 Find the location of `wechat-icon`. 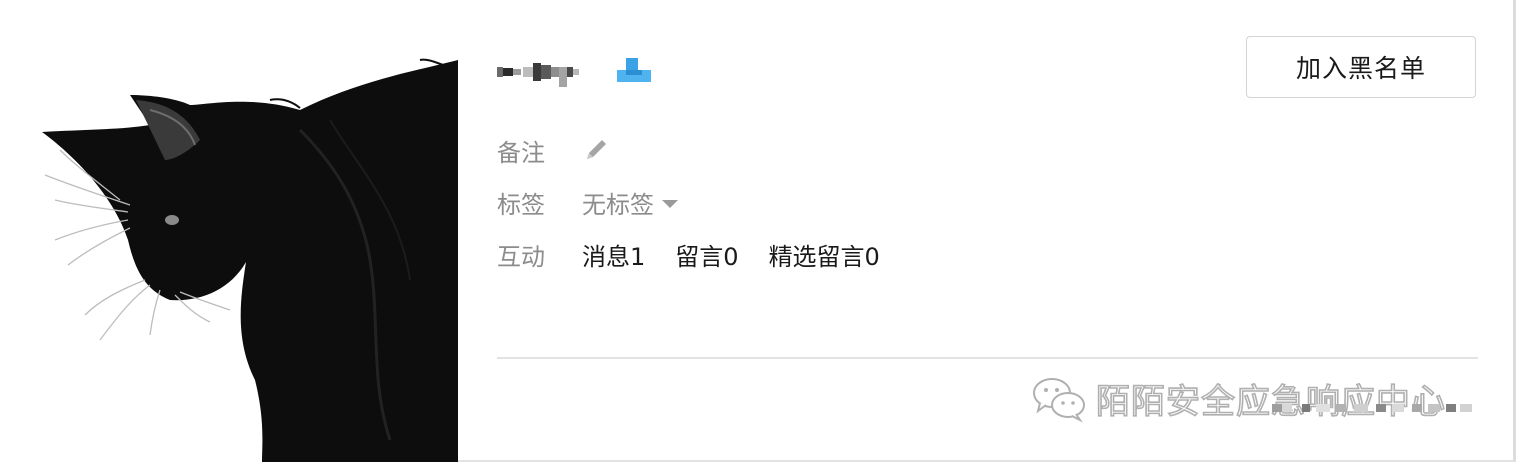

wechat-icon is located at coordinates (1059, 400).